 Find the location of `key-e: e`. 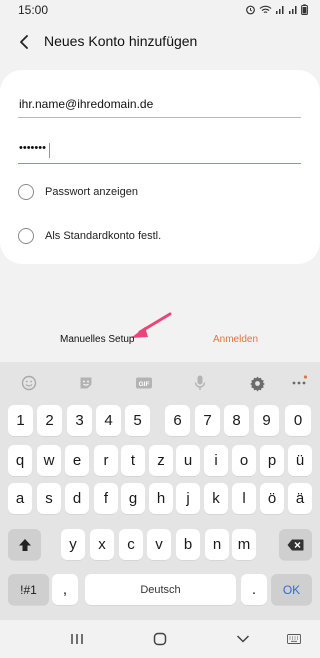

key-e: e is located at coordinates (77, 460).